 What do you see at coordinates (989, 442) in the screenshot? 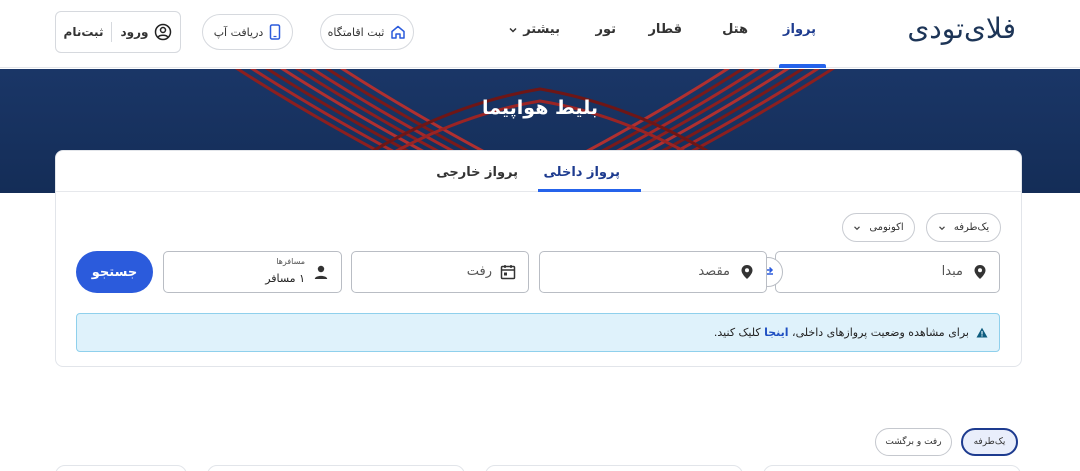
I see `filter-one-way: یک‌طرفه` at bounding box center [989, 442].